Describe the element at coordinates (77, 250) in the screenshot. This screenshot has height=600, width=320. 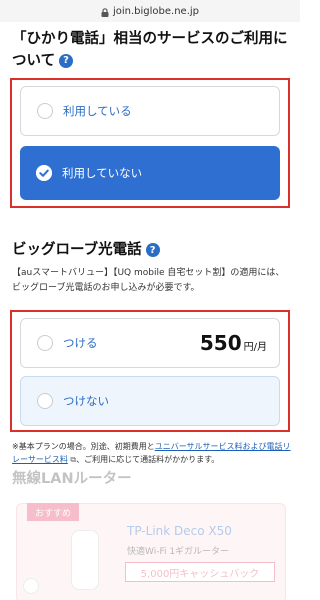
I see `section2-title-text: ビッグローブ光電話` at that location.